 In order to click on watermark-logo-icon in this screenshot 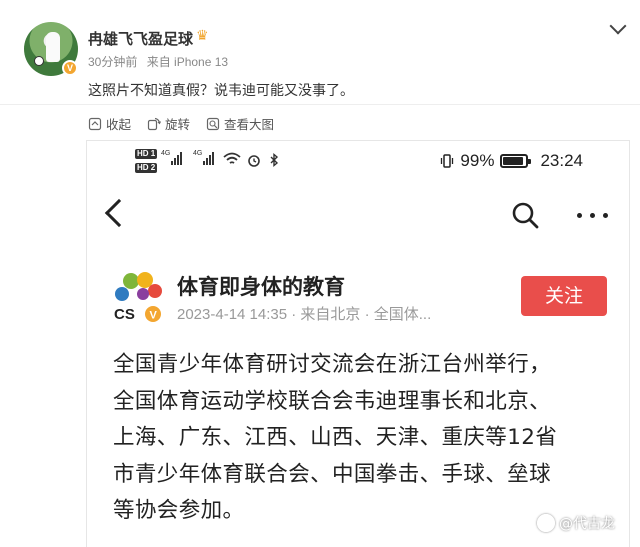, I will do `click(546, 523)`.